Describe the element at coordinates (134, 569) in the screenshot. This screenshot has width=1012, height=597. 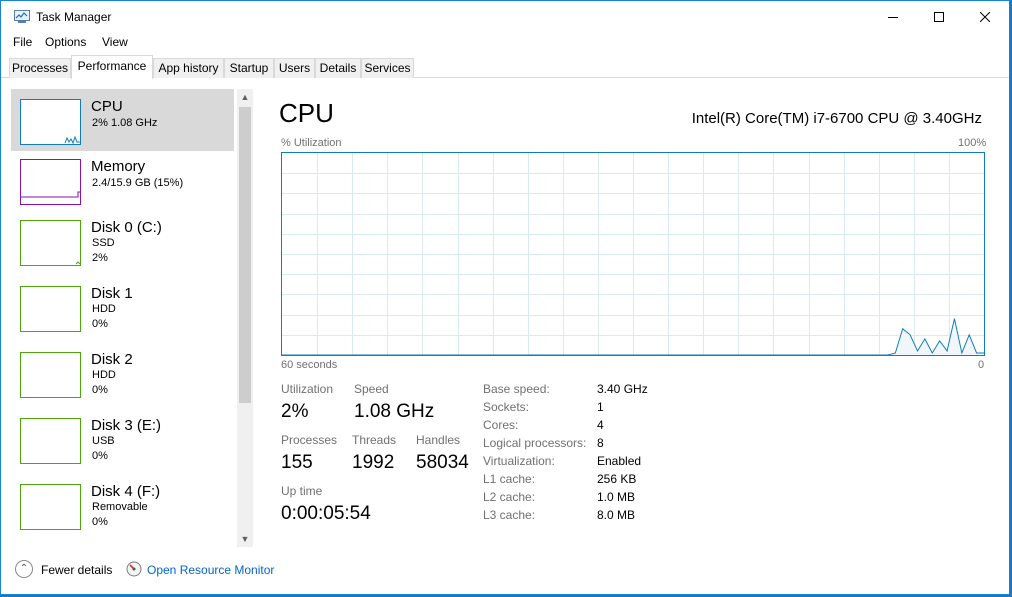
I see `resource-monitor-icon` at that location.